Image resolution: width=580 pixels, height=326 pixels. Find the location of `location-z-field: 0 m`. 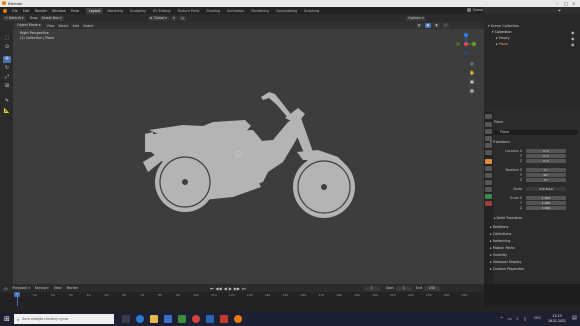

location-z-field: 0 m is located at coordinates (546, 161).